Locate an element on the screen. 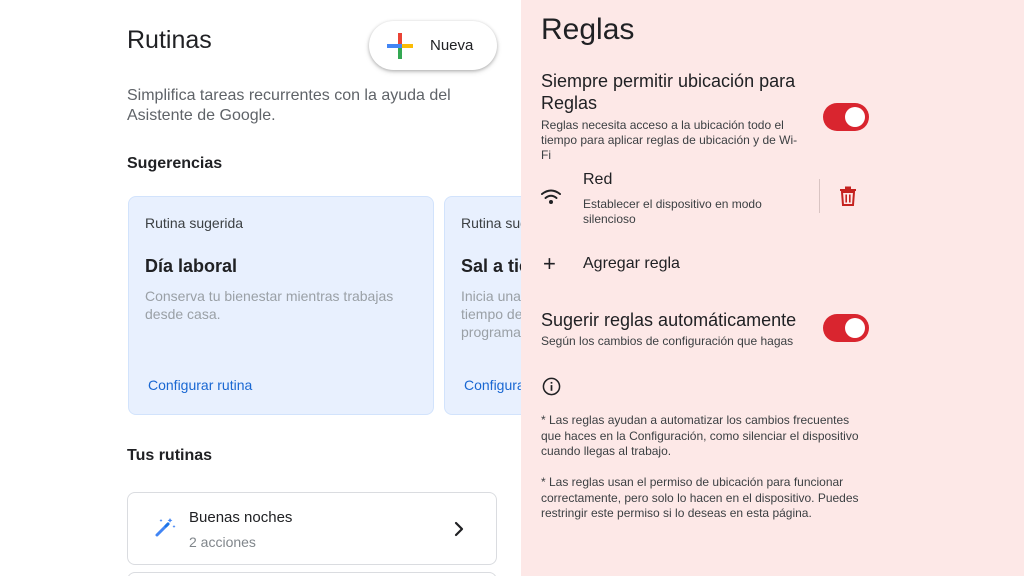 The width and height of the screenshot is (1024, 576). page-title: Rutinas is located at coordinates (169, 40).